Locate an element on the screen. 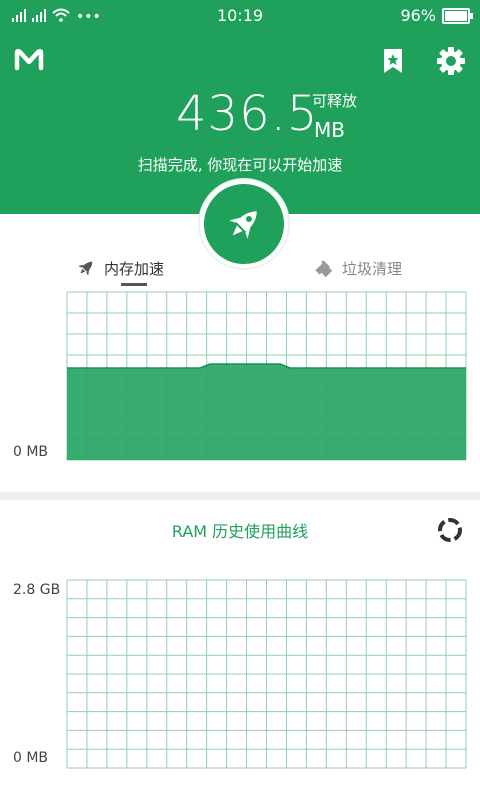 The height and width of the screenshot is (800, 480). freeable-unit: MB is located at coordinates (329, 130).